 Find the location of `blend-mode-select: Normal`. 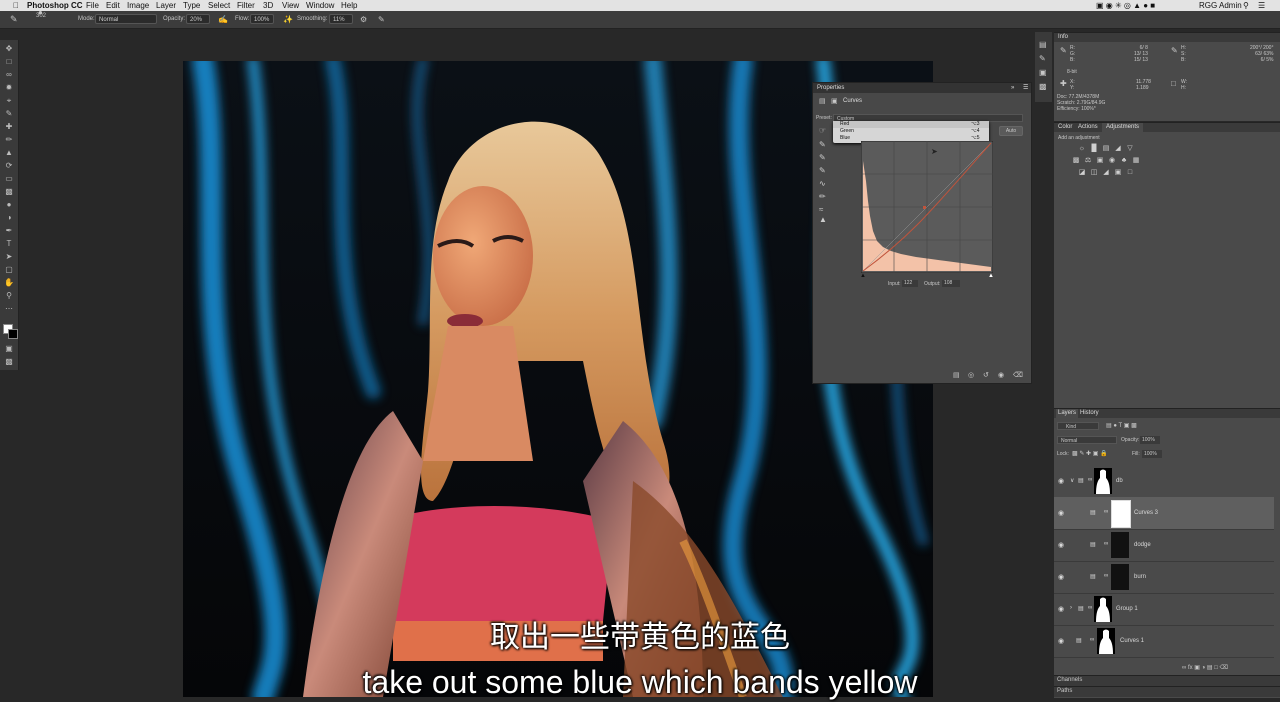

blend-mode-select: Normal is located at coordinates (1087, 440).